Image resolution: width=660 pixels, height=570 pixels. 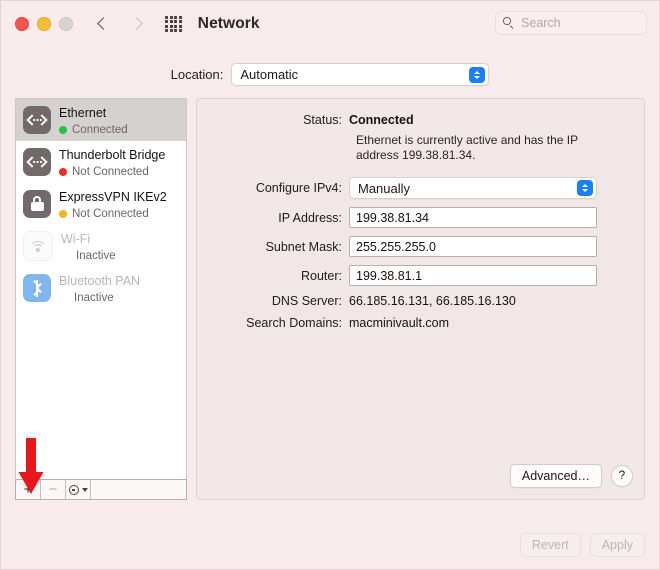 What do you see at coordinates (100, 129) in the screenshot?
I see `service-status-label: Connected` at bounding box center [100, 129].